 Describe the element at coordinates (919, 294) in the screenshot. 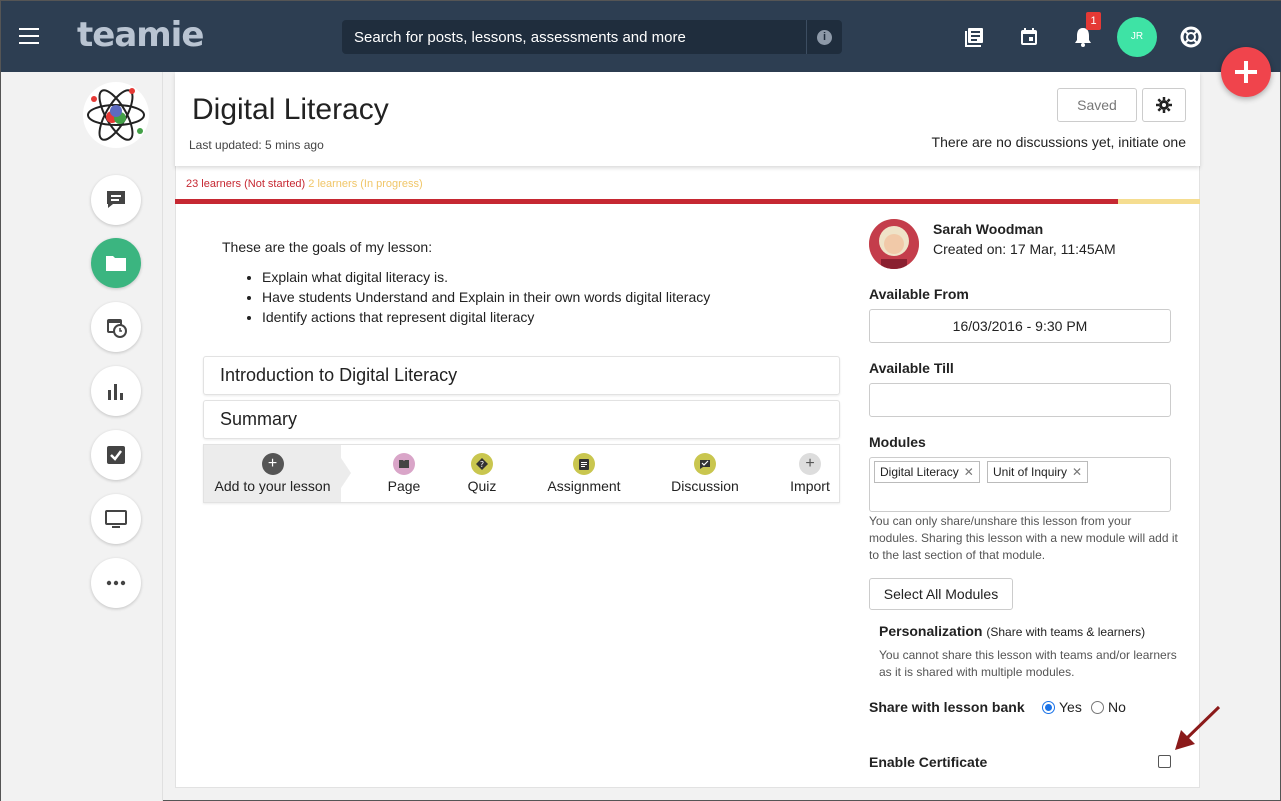

I see `available-from-label: Available From` at that location.